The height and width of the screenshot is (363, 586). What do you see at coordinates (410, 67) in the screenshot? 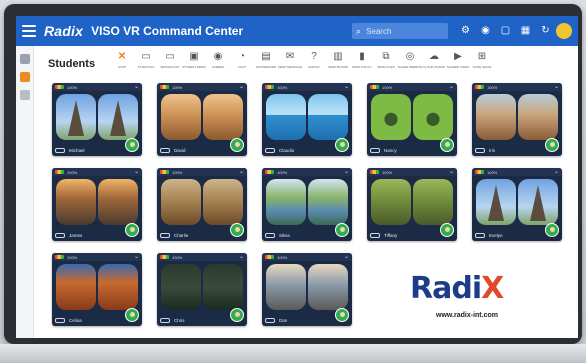
I see `tool-label: SHARE WEBSITE` at bounding box center [410, 67].